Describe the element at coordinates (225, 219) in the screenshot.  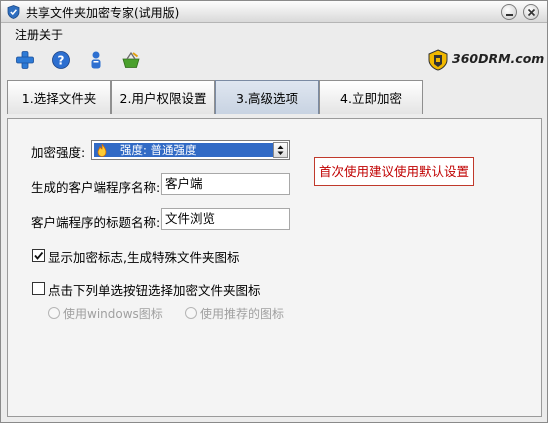
I see `client-title-input: 文件浏览` at that location.